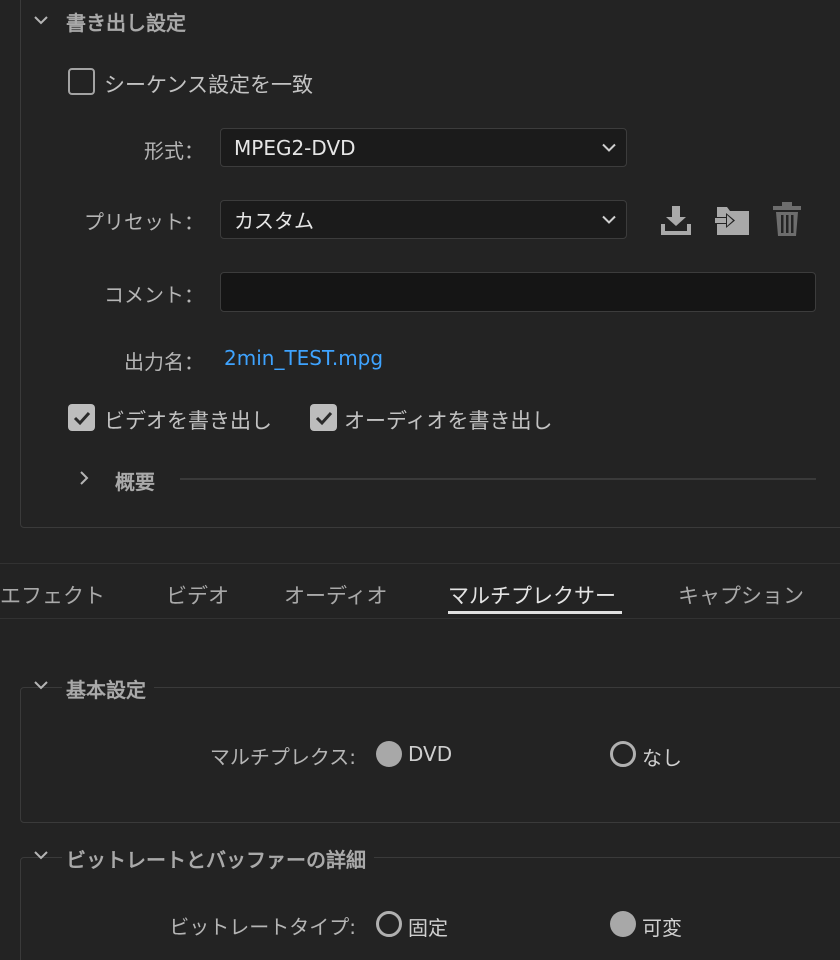 The width and height of the screenshot is (840, 960). Describe the element at coordinates (135, 482) in the screenshot. I see `summary-title: 概要` at that location.